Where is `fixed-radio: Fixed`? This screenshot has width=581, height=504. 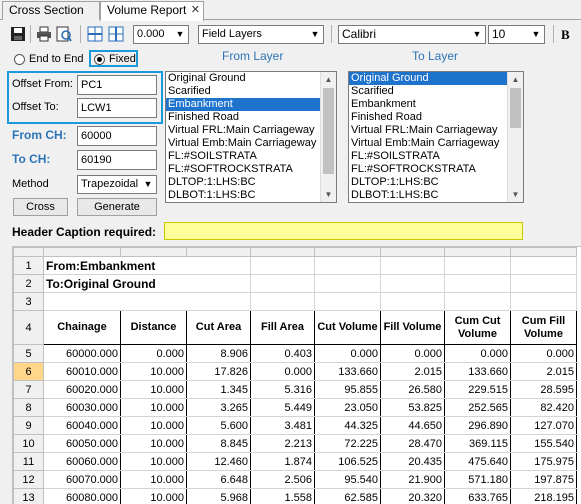 fixed-radio: Fixed is located at coordinates (115, 59).